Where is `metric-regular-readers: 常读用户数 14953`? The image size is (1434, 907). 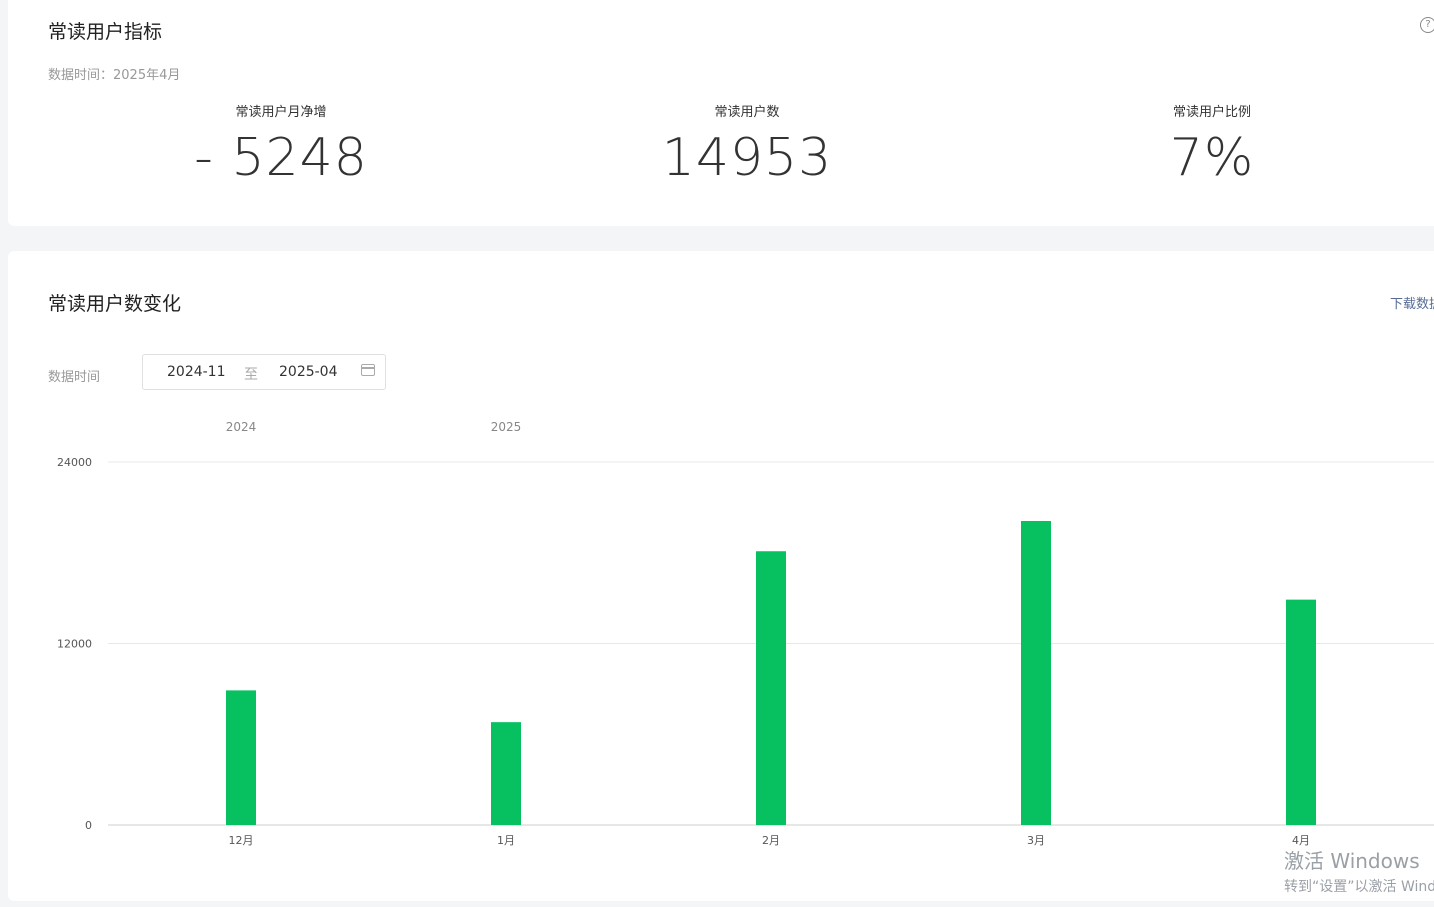
metric-regular-readers: 常读用户数 14953 is located at coordinates (747, 144).